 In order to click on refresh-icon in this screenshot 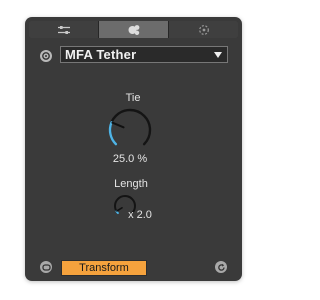, I will do `click(221, 267)`.